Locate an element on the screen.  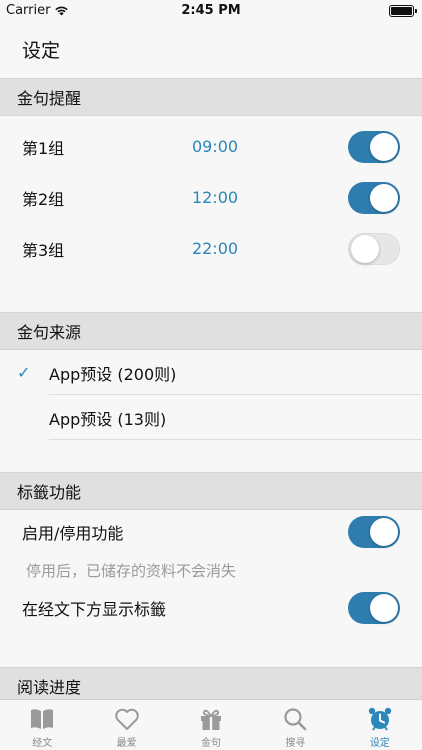
battery-icon is located at coordinates (403, 11).